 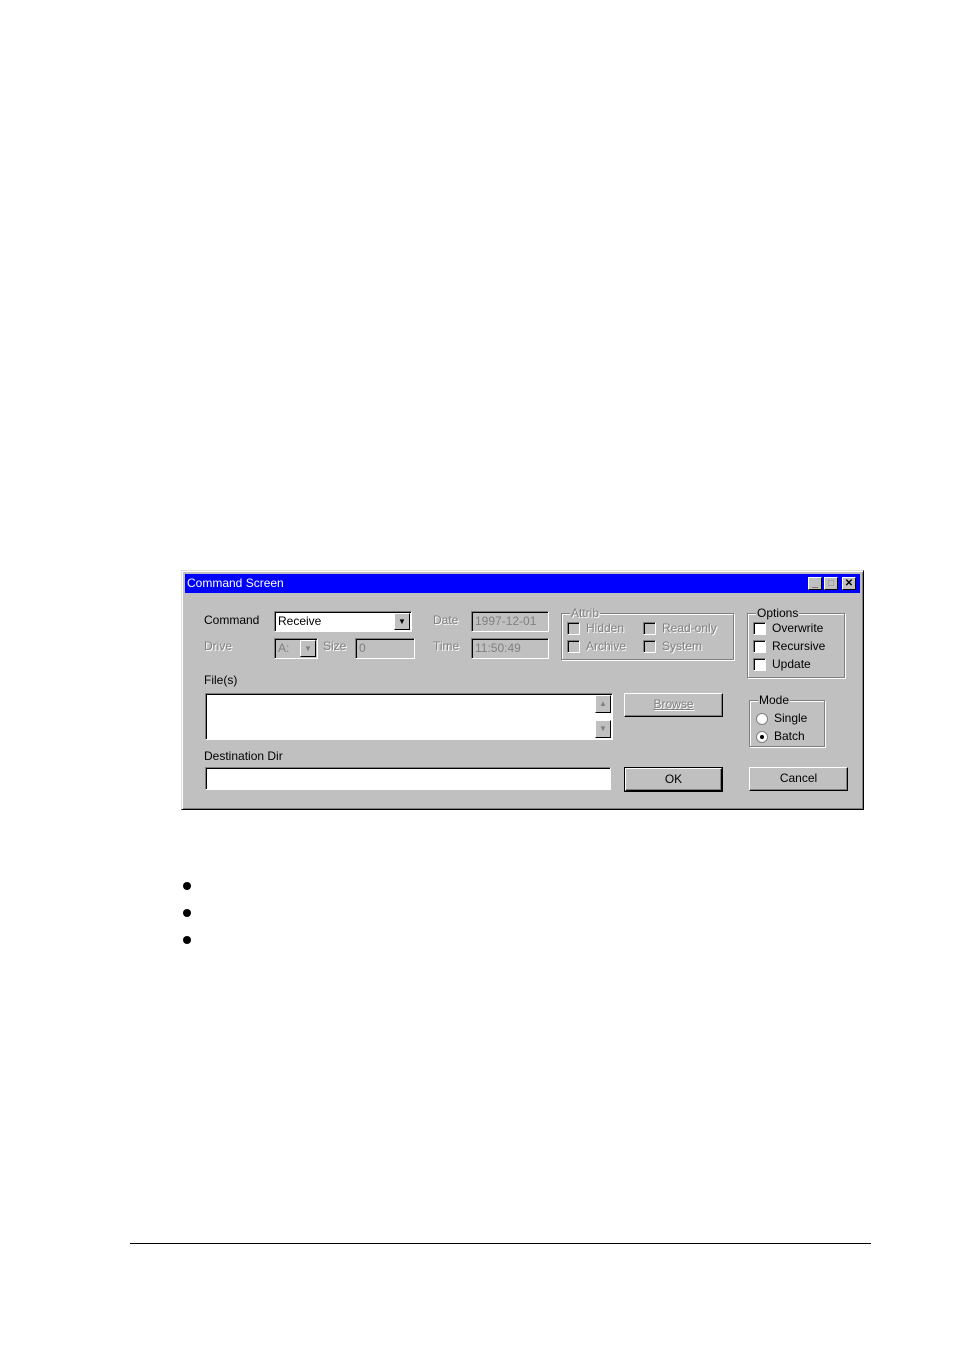 What do you see at coordinates (232, 620) in the screenshot?
I see `command-label: Command` at bounding box center [232, 620].